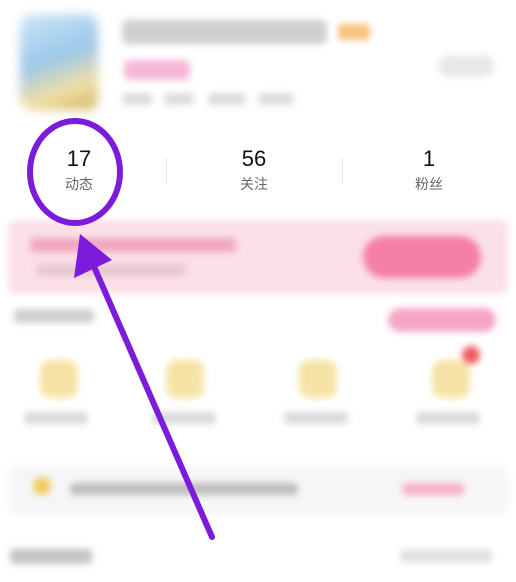  Describe the element at coordinates (152, 399) in the screenshot. I see `arrow-shaft` at that location.